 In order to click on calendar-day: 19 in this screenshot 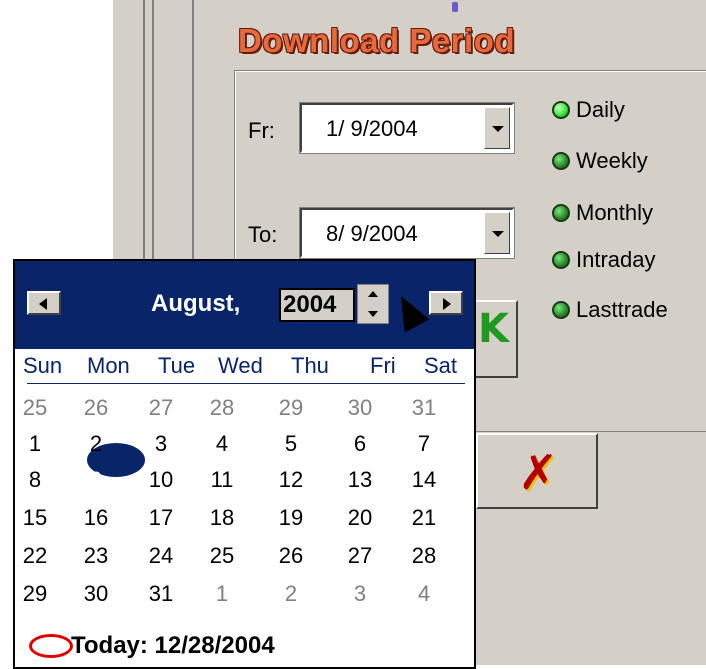, I will do `click(291, 518)`.